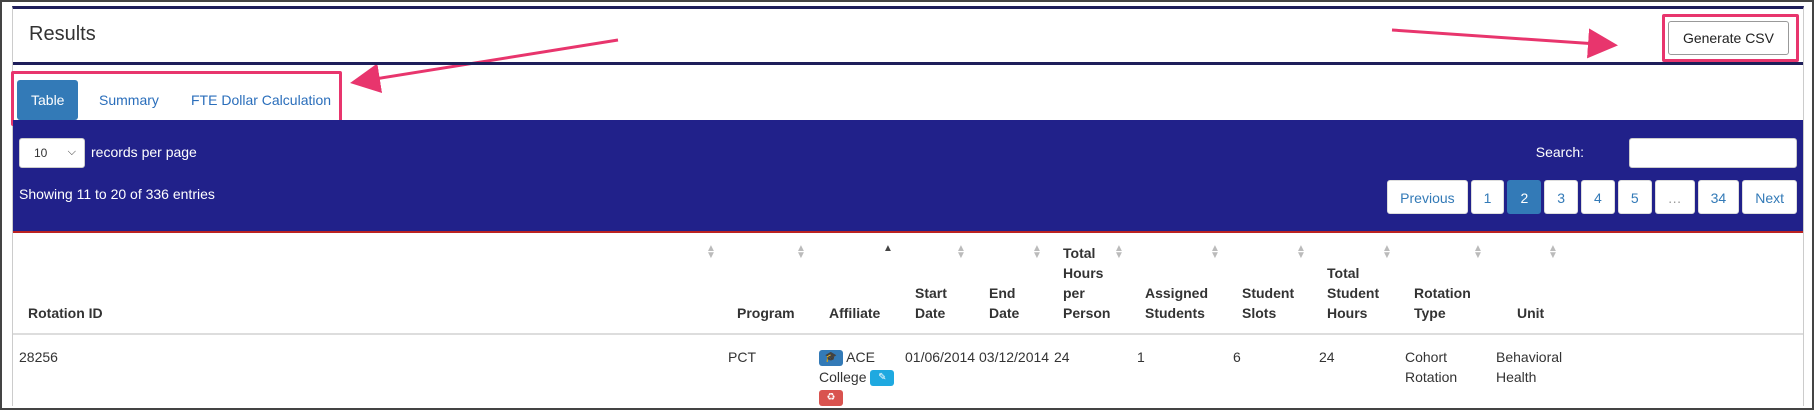 Image resolution: width=1814 pixels, height=410 pixels. Describe the element at coordinates (1524, 197) in the screenshot. I see `page-button-2: 2` at that location.